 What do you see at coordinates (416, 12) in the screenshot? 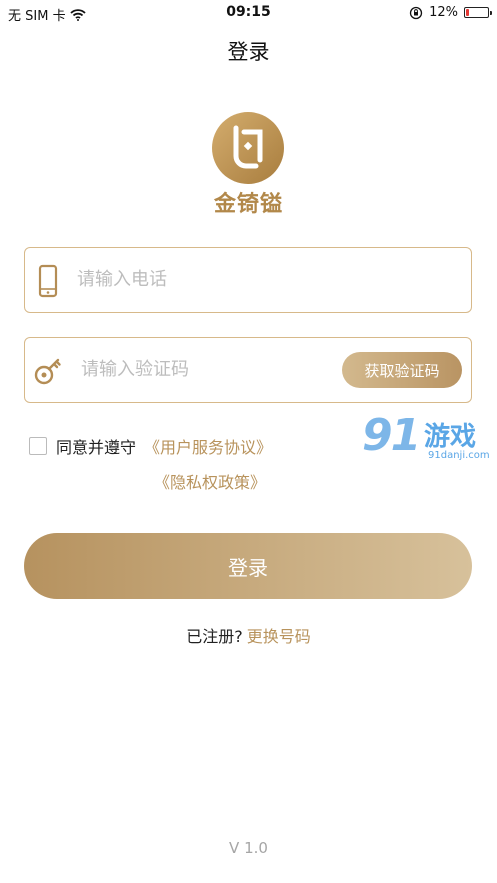
I see `orientation-lock-icon` at bounding box center [416, 12].